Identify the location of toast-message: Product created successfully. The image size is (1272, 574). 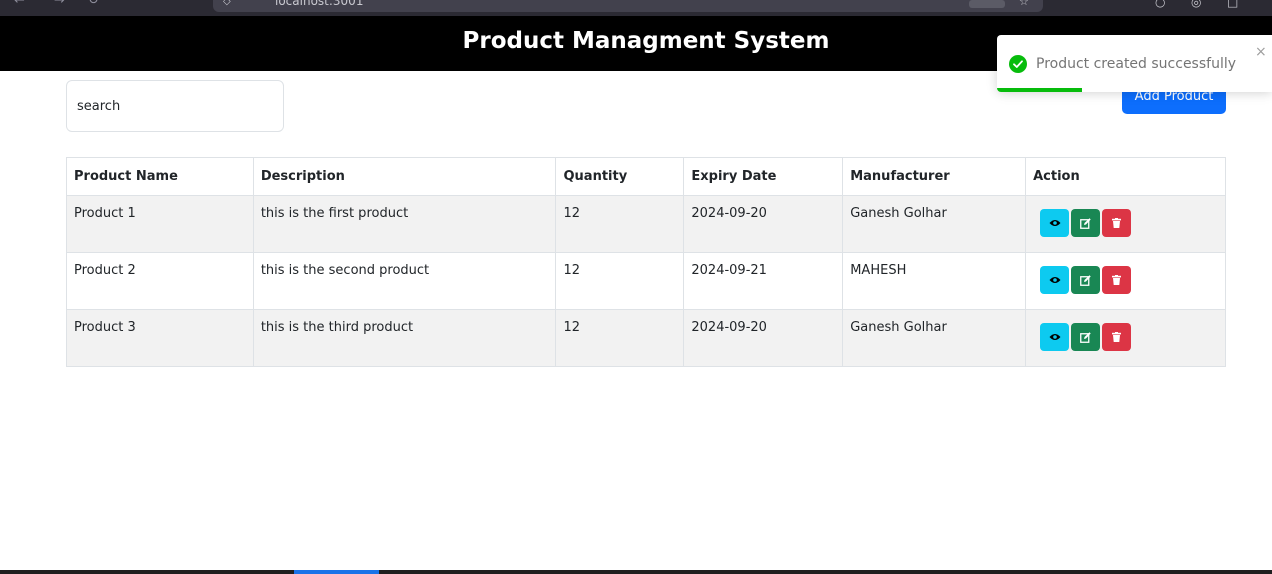
(1136, 64).